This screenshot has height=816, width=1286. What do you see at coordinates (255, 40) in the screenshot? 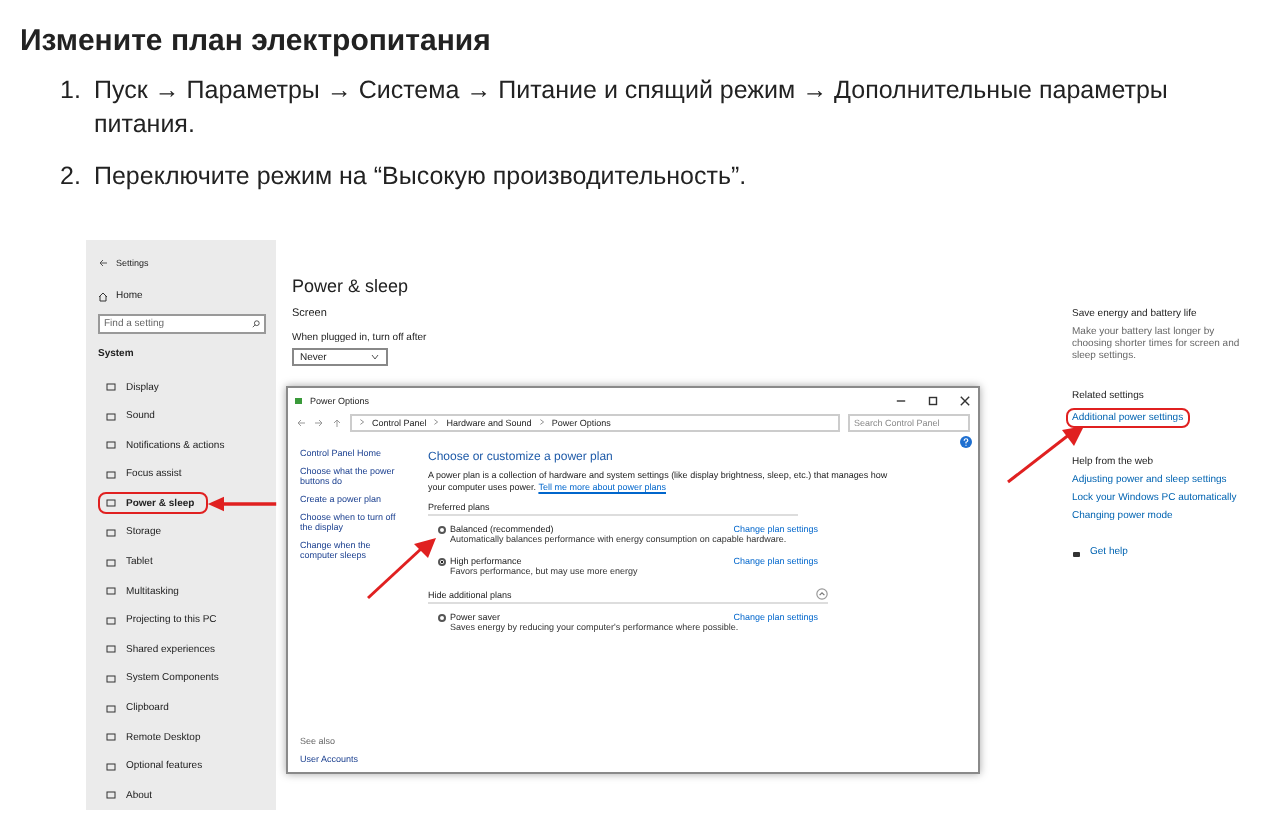
I see `section-heading: Измените план электропитания` at bounding box center [255, 40].